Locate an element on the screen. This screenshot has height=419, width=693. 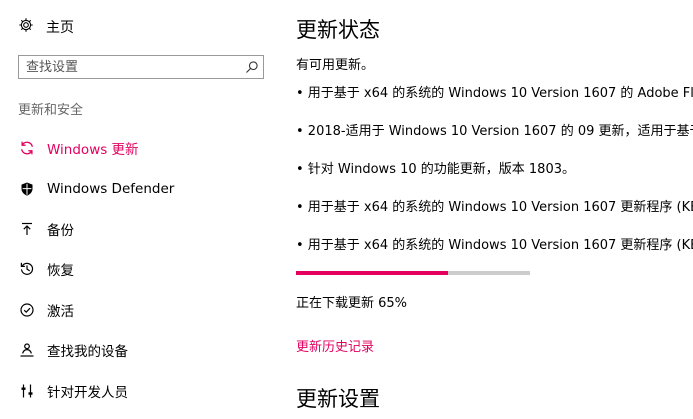
search-input is located at coordinates (130, 67).